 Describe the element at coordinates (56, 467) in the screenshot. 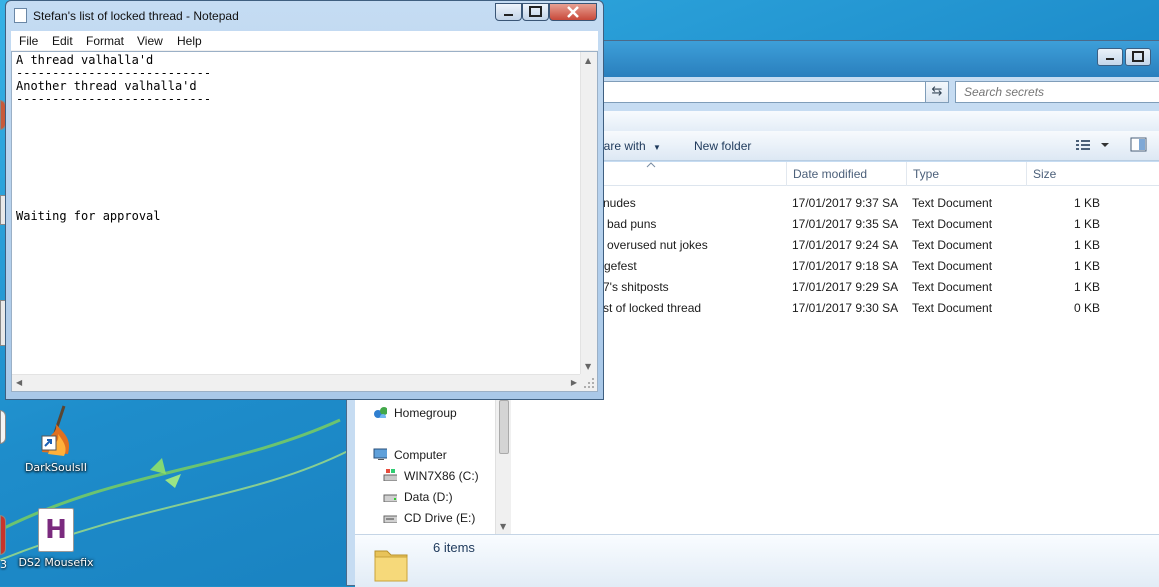

I see `desktop-icon-label: DarkSoulsII` at that location.